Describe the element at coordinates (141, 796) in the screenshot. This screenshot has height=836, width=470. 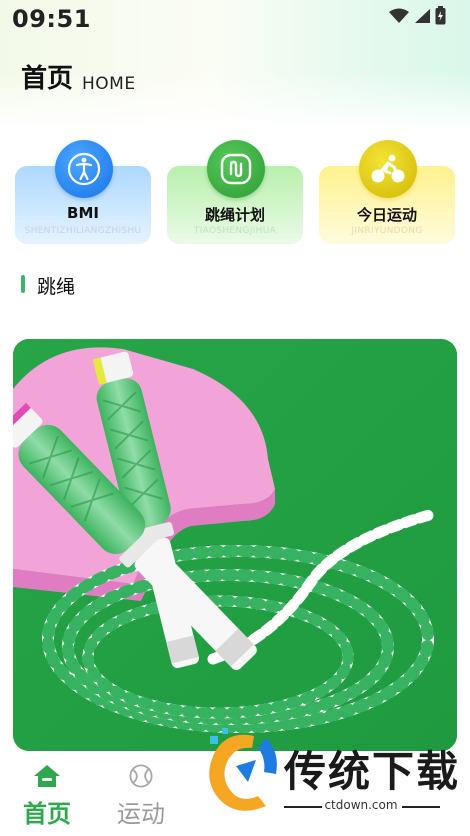
I see `nav-sport: 运动` at that location.